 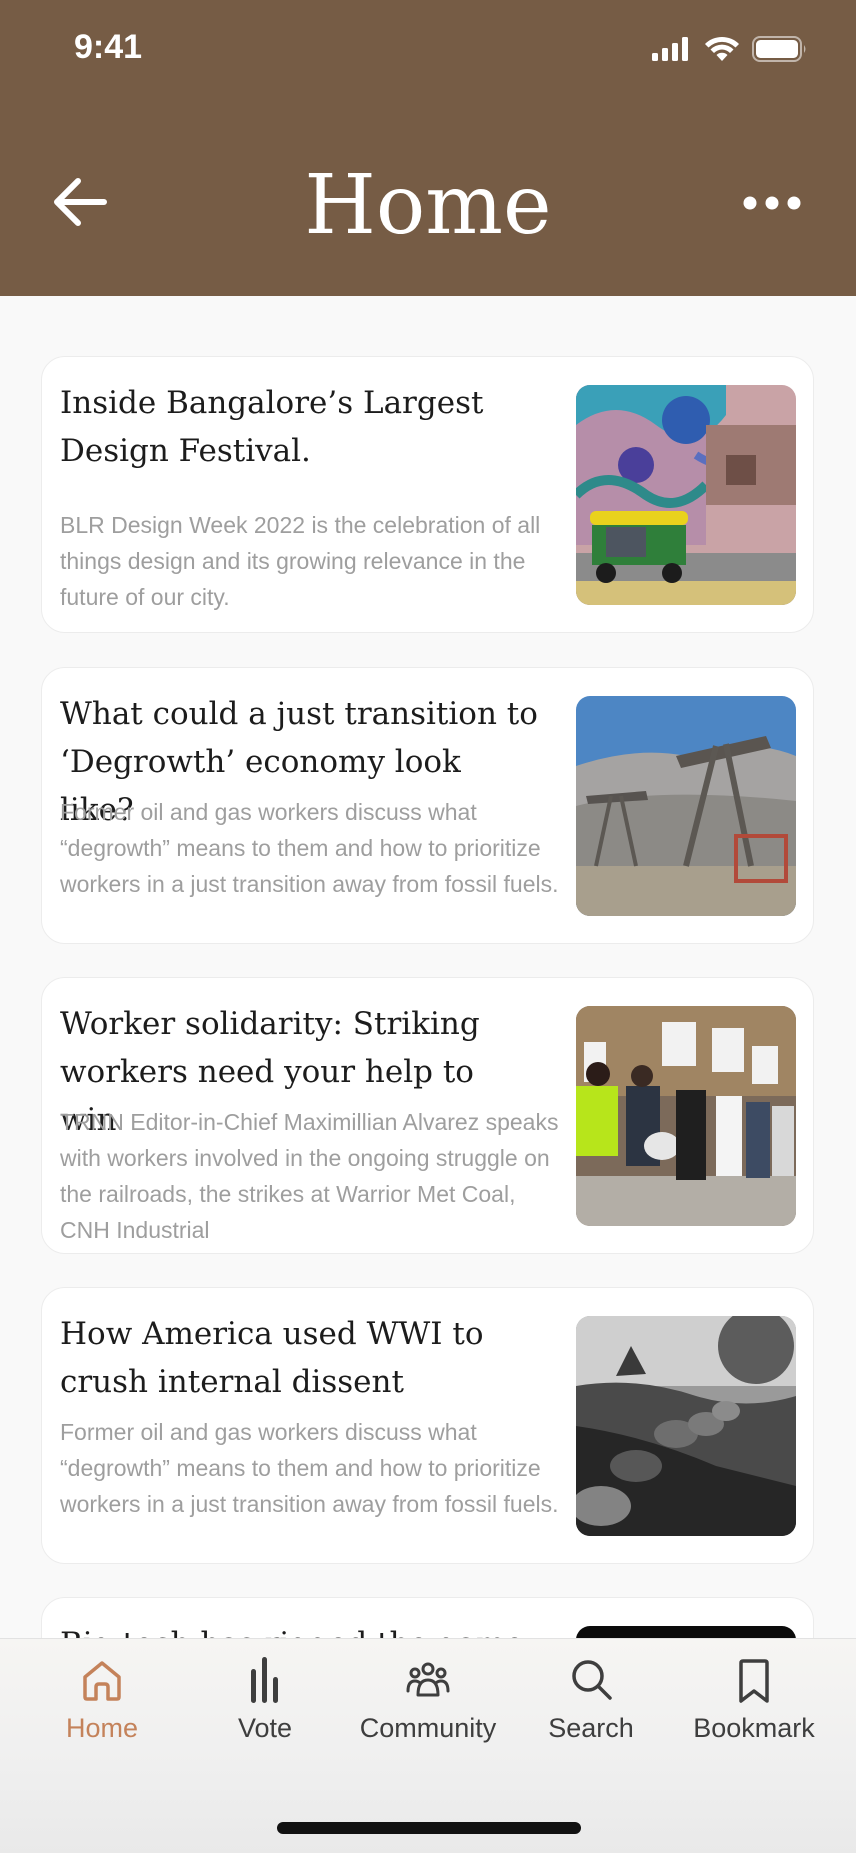 What do you see at coordinates (722, 48) in the screenshot?
I see `wifi-icon` at bounding box center [722, 48].